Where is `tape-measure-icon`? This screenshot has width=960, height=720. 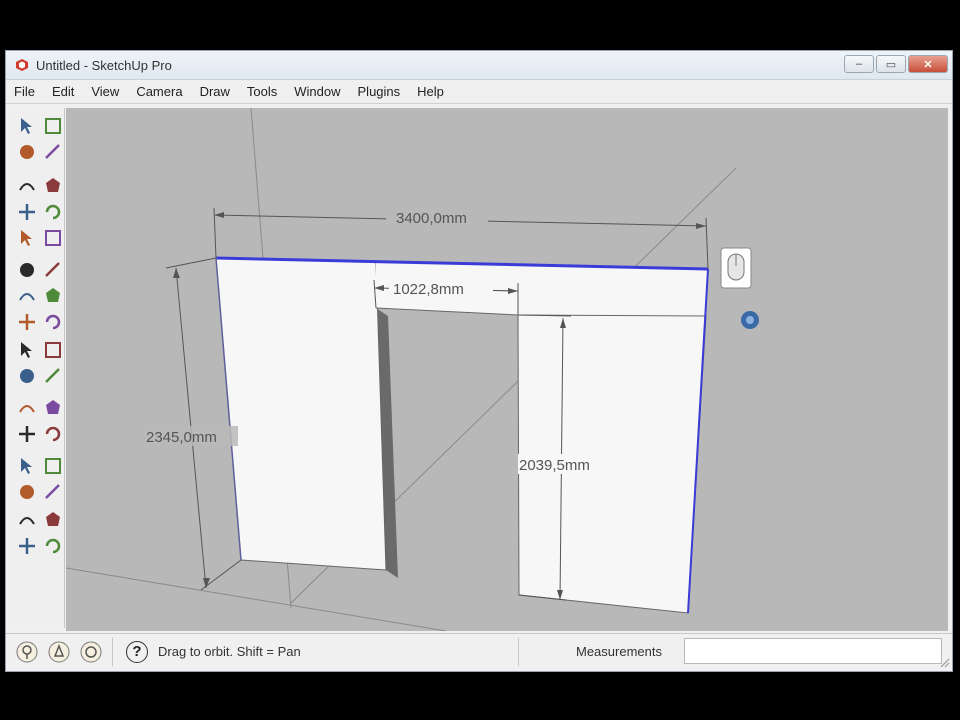
tape-measure-icon is located at coordinates (27, 350).